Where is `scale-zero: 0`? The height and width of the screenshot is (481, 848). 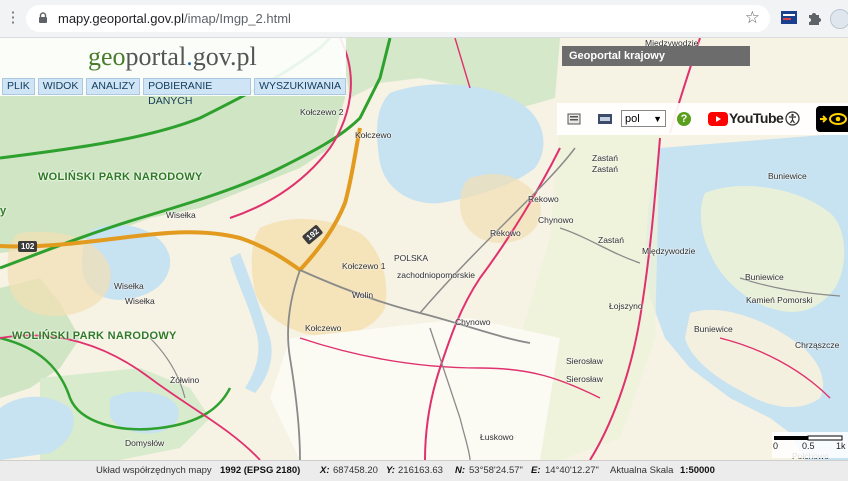 scale-zero: 0 is located at coordinates (776, 446).